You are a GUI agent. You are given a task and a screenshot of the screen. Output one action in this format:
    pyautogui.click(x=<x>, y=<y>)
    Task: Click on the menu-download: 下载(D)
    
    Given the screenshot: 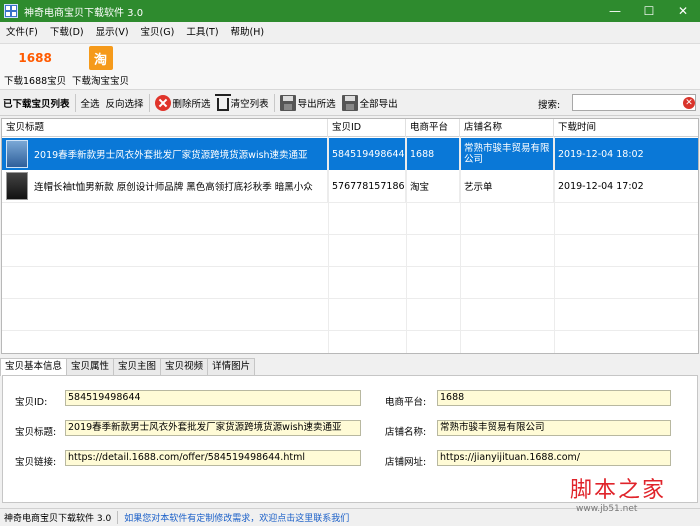 What is the action you would take?
    pyautogui.click(x=67, y=33)
    